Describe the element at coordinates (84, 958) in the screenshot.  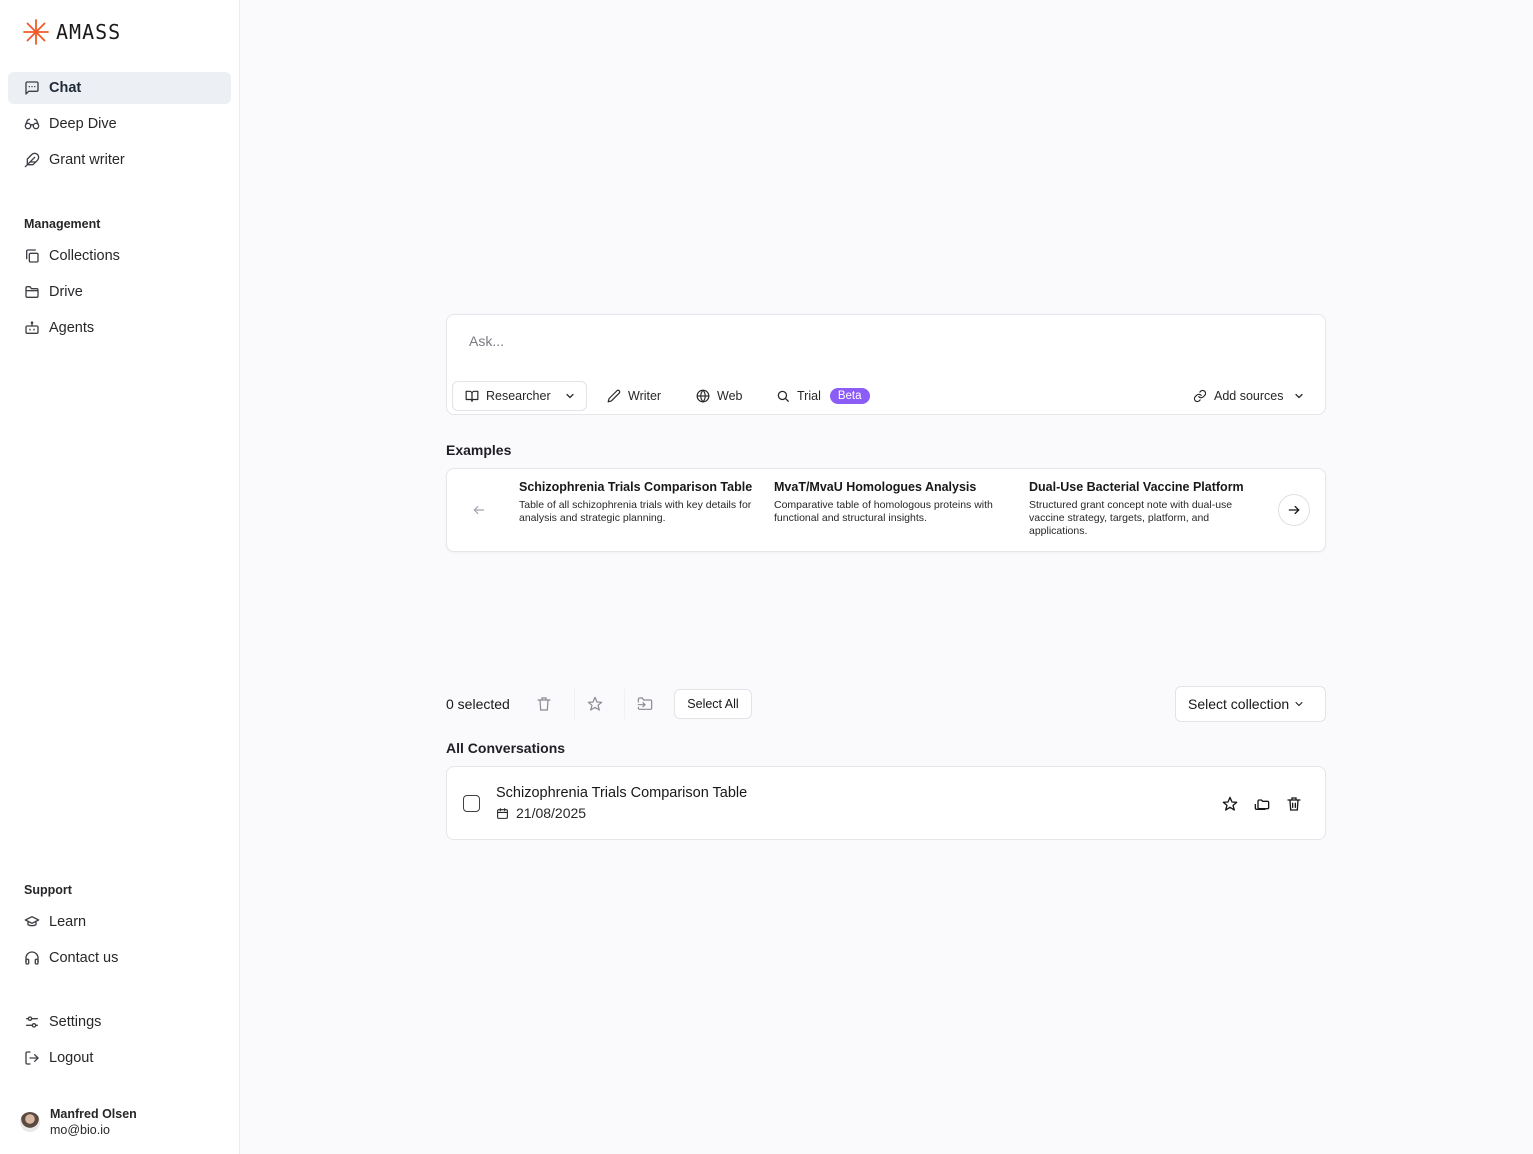
I see `sidebar-item-label: Contact us` at that location.